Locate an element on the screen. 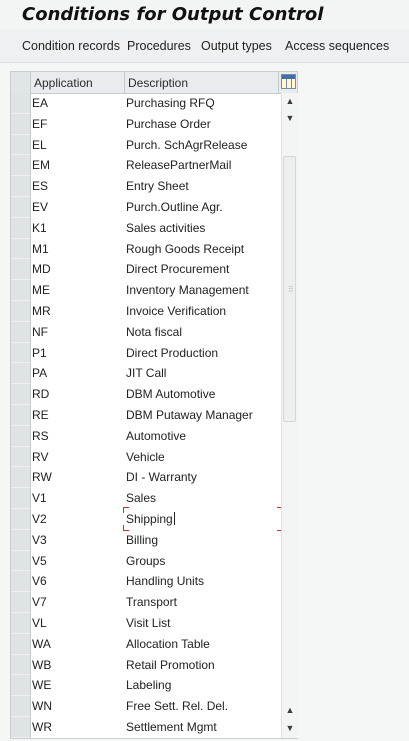 The height and width of the screenshot is (741, 409). table-row: MD Direct Procurement is located at coordinates (146, 270).